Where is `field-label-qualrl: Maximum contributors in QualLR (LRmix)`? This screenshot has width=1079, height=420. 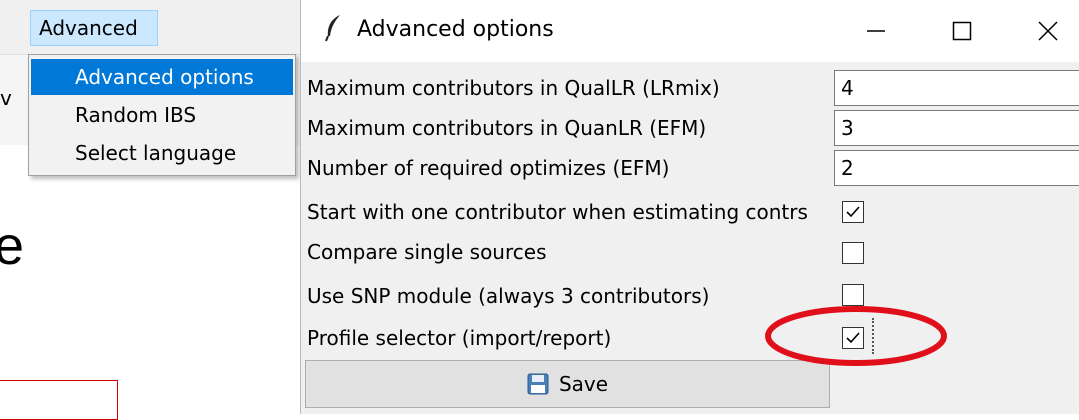 field-label-qualrl: Maximum contributors in QualLR (LRmix) is located at coordinates (513, 88).